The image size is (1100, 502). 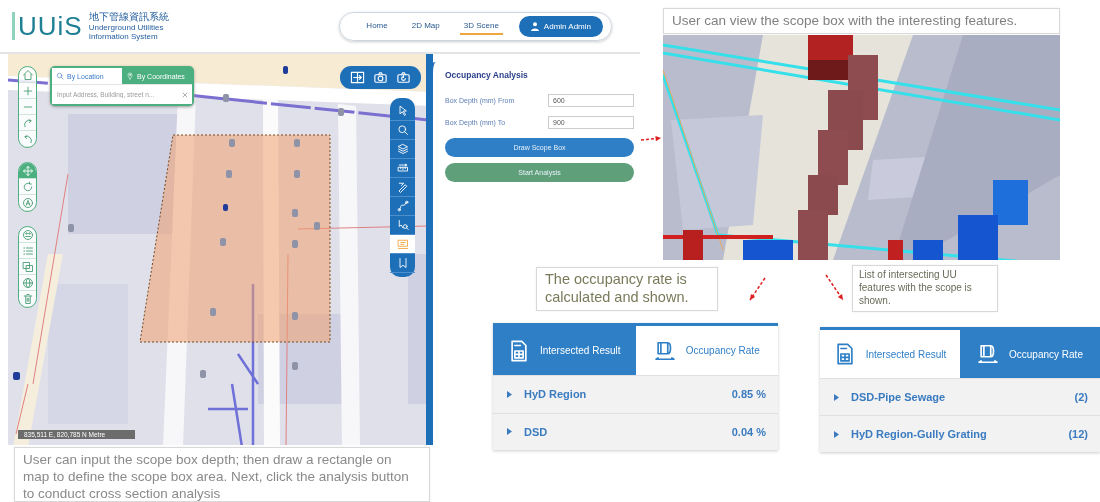 What do you see at coordinates (47, 26) in the screenshot?
I see `logo-mark: UUiS` at bounding box center [47, 26].